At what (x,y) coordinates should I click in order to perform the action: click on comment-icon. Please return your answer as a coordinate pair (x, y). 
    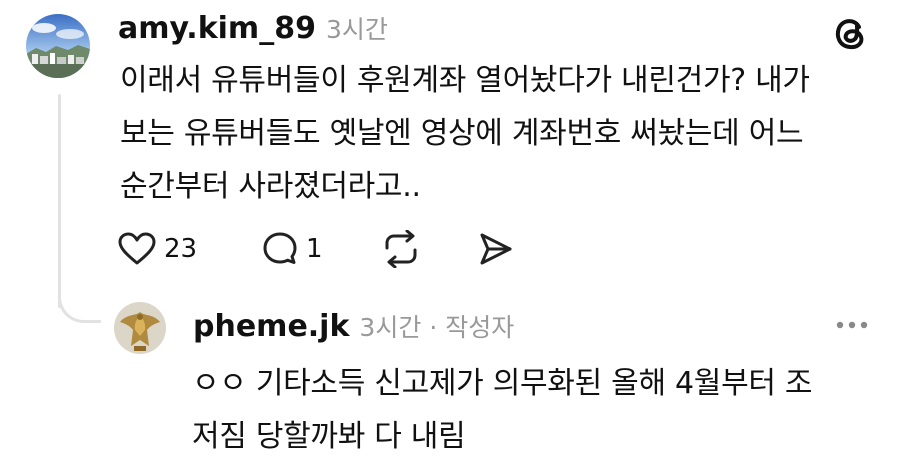
    Looking at the image, I should click on (280, 248).